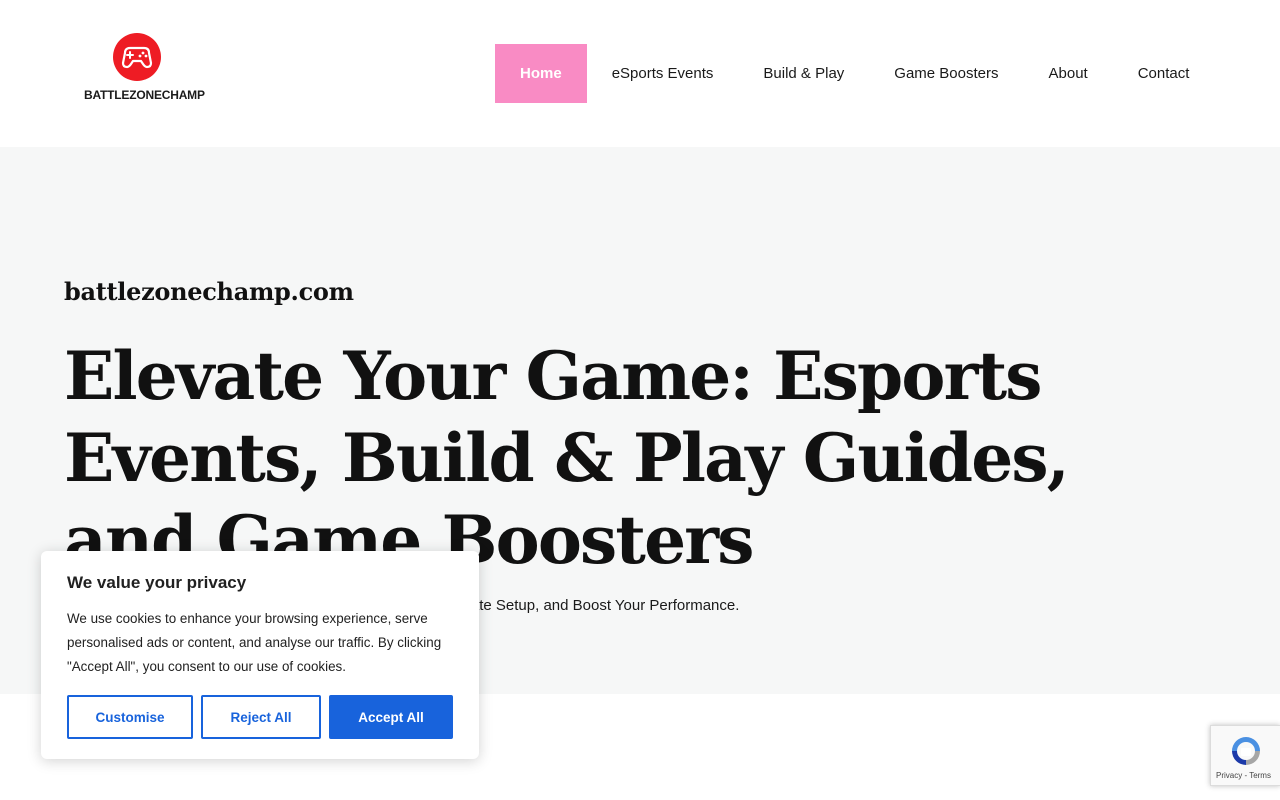 Image resolution: width=1280 pixels, height=800 pixels. I want to click on cookie-title: We value your privacy, so click(157, 582).